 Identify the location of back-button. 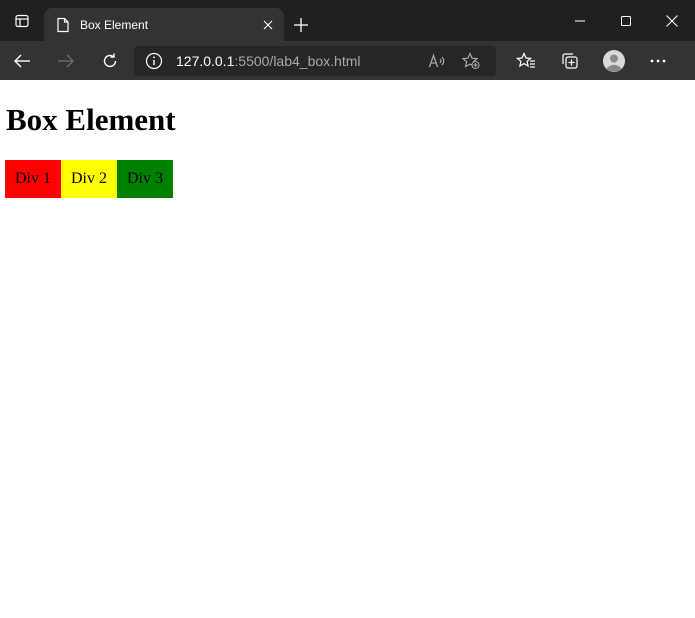
(22, 60).